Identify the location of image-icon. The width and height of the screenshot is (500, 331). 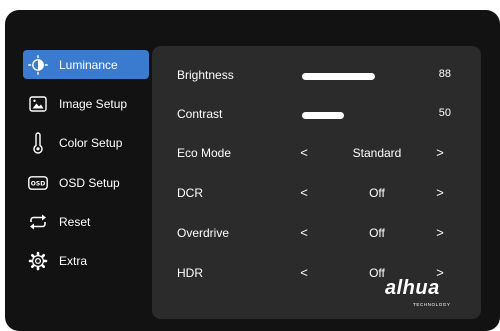
(38, 104).